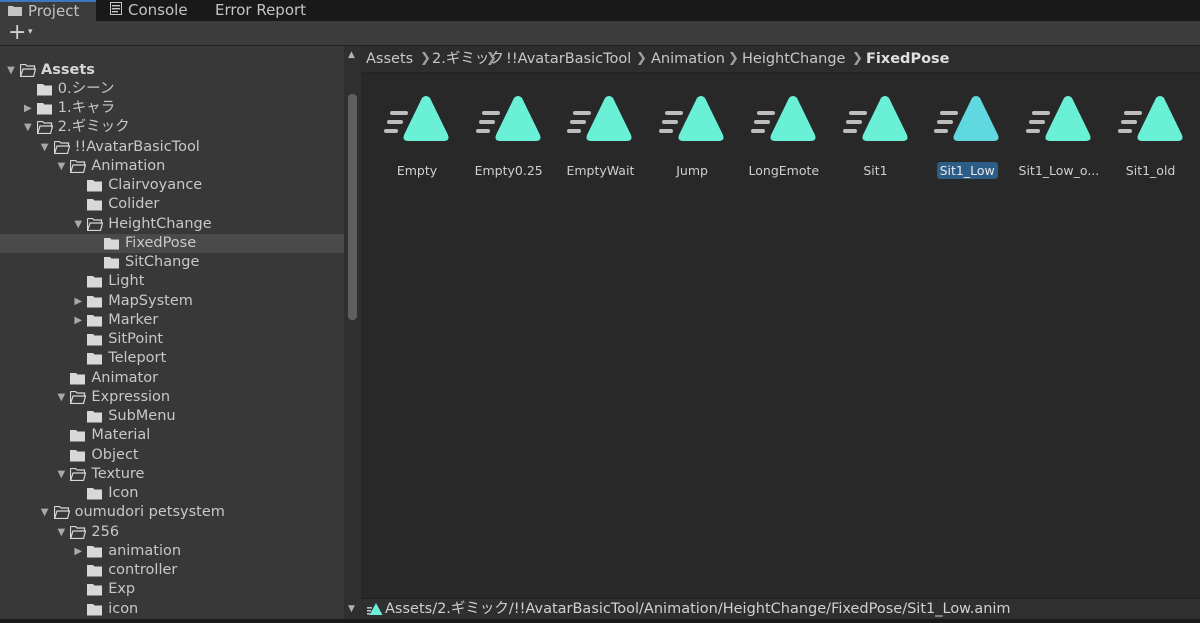 The height and width of the screenshot is (623, 1200). Describe the element at coordinates (125, 377) in the screenshot. I see `tree-item-label: Animator` at that location.